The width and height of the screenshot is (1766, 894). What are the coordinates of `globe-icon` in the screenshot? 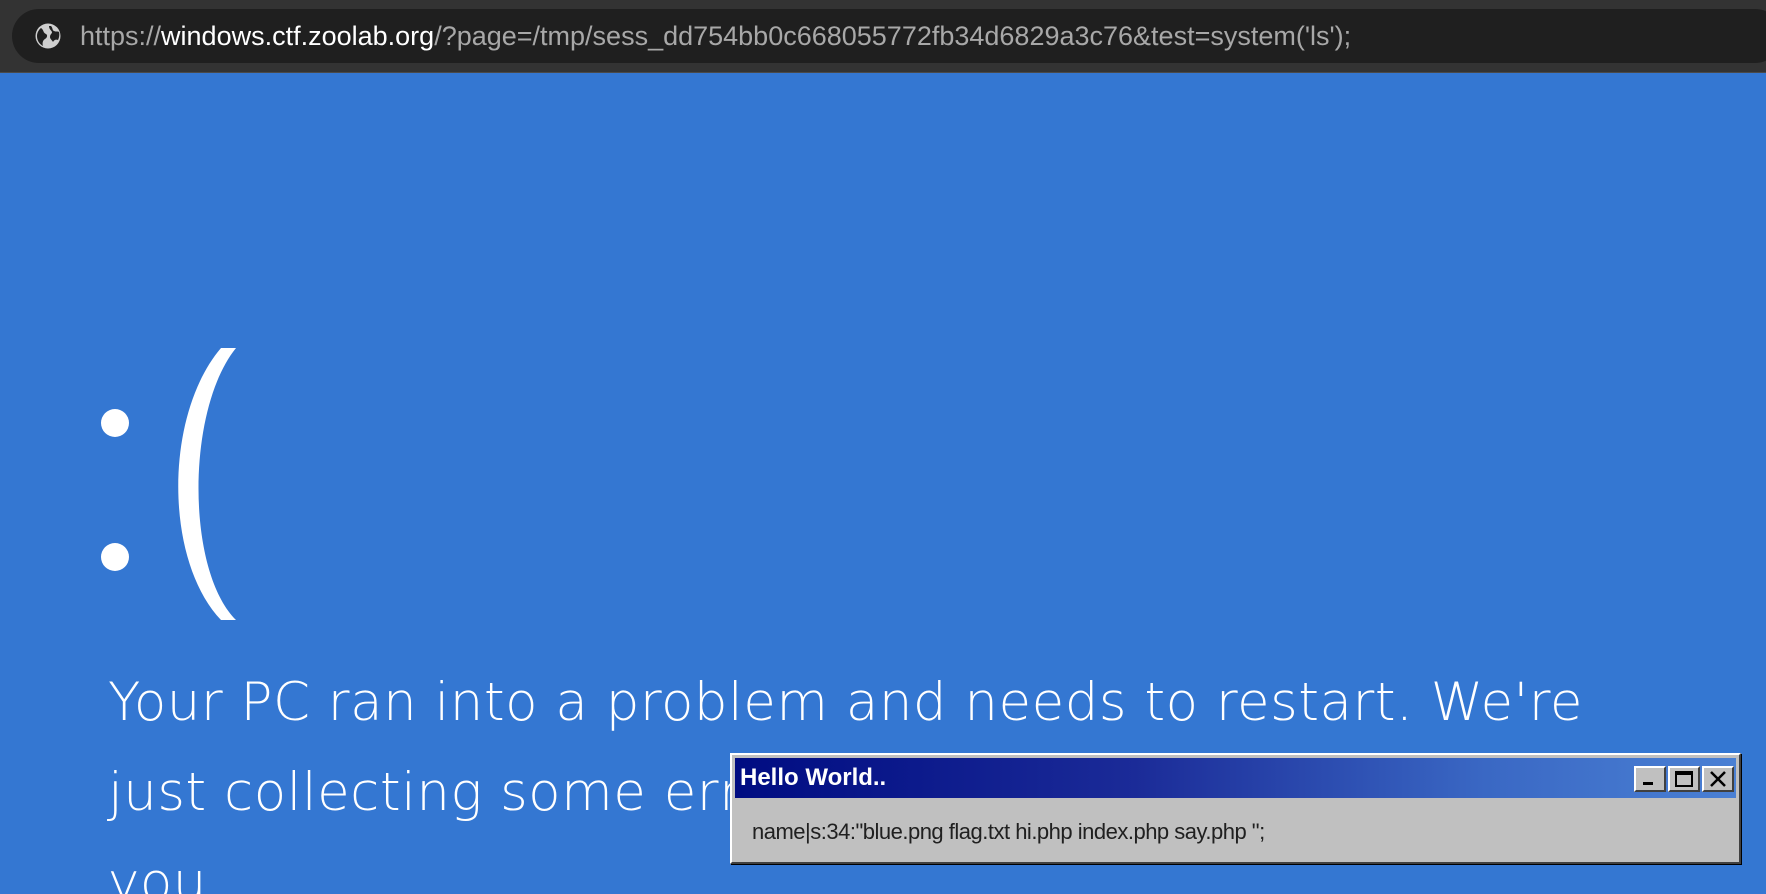 It's located at (48, 36).